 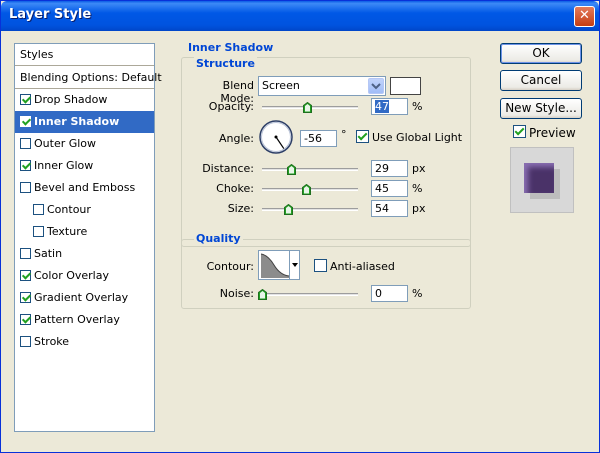 What do you see at coordinates (64, 165) in the screenshot?
I see `style-item-label: Inner Glow` at bounding box center [64, 165].